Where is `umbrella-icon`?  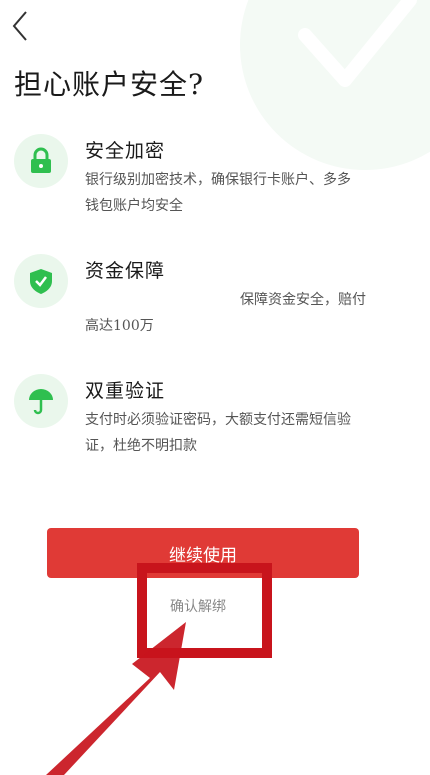 umbrella-icon is located at coordinates (41, 402).